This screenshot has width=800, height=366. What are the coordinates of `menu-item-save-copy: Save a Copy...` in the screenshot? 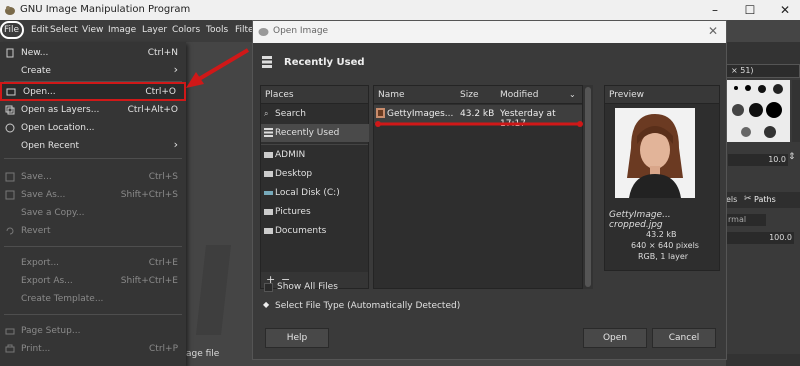 It's located at (93, 213).